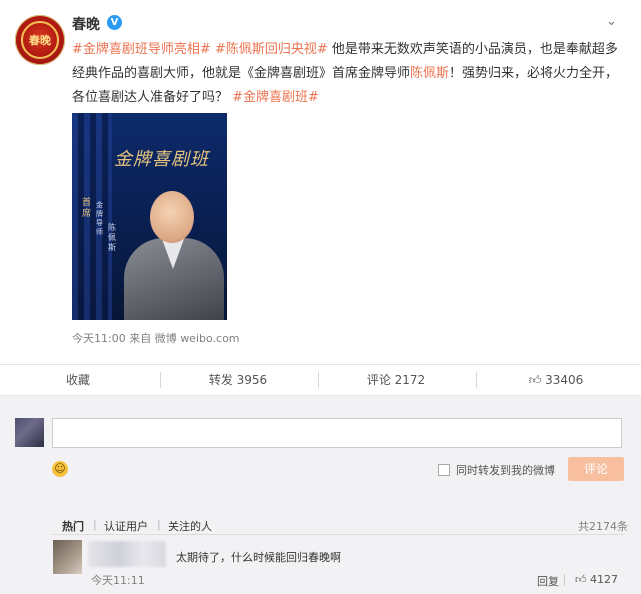 This screenshot has height=594, width=641. I want to click on image-title: 金牌喜剧班, so click(161, 159).